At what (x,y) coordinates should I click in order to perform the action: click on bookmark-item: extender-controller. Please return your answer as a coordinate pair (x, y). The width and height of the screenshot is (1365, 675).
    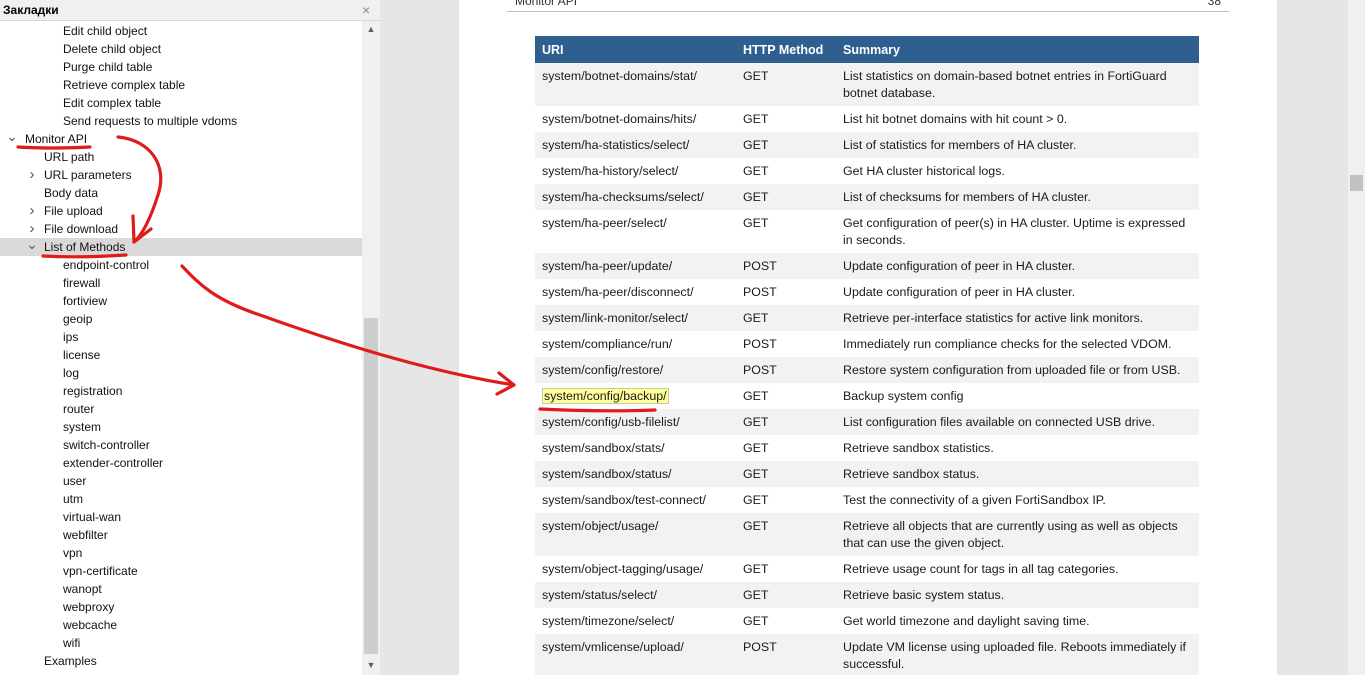
    Looking at the image, I should click on (181, 463).